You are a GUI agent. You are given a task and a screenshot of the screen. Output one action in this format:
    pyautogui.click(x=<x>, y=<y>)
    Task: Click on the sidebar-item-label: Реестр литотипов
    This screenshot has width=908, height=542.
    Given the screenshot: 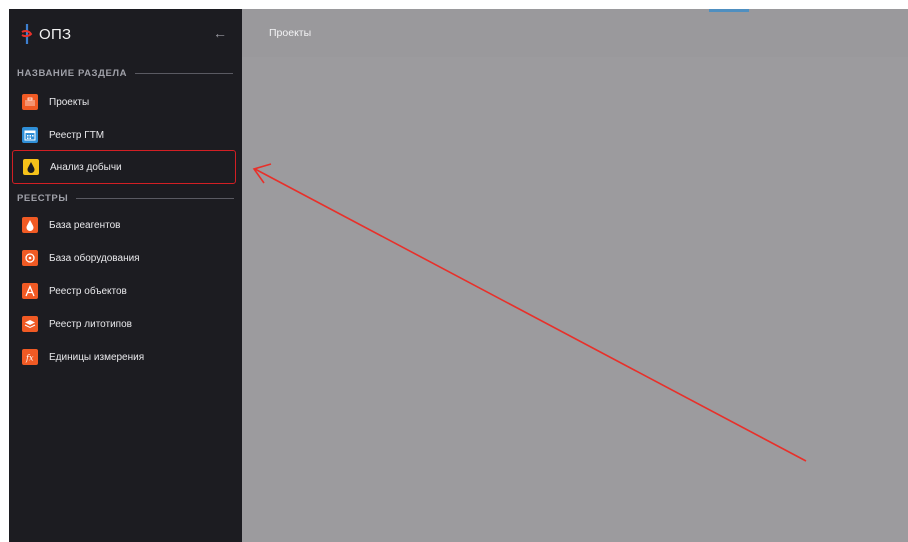 What is the action you would take?
    pyautogui.click(x=90, y=324)
    